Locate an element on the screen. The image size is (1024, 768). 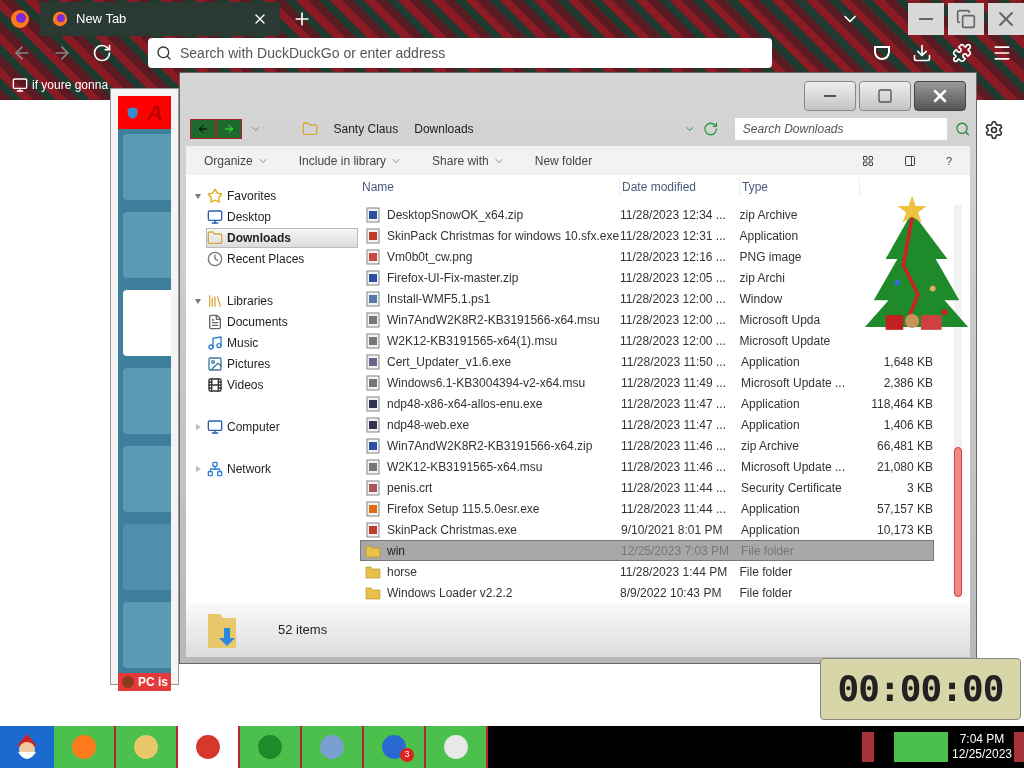
column-header: Type is located at coordinates (800, 187).